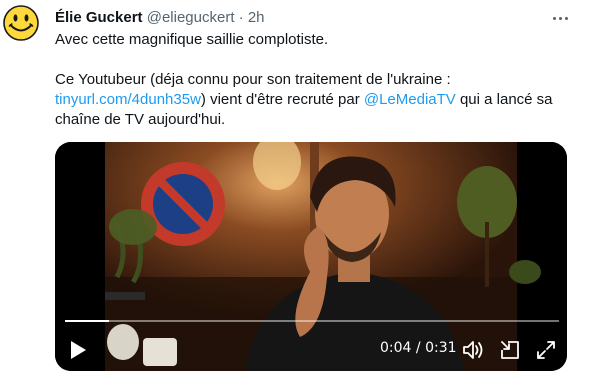 The height and width of the screenshot is (383, 599). I want to click on fullscreen-icon, so click(546, 350).